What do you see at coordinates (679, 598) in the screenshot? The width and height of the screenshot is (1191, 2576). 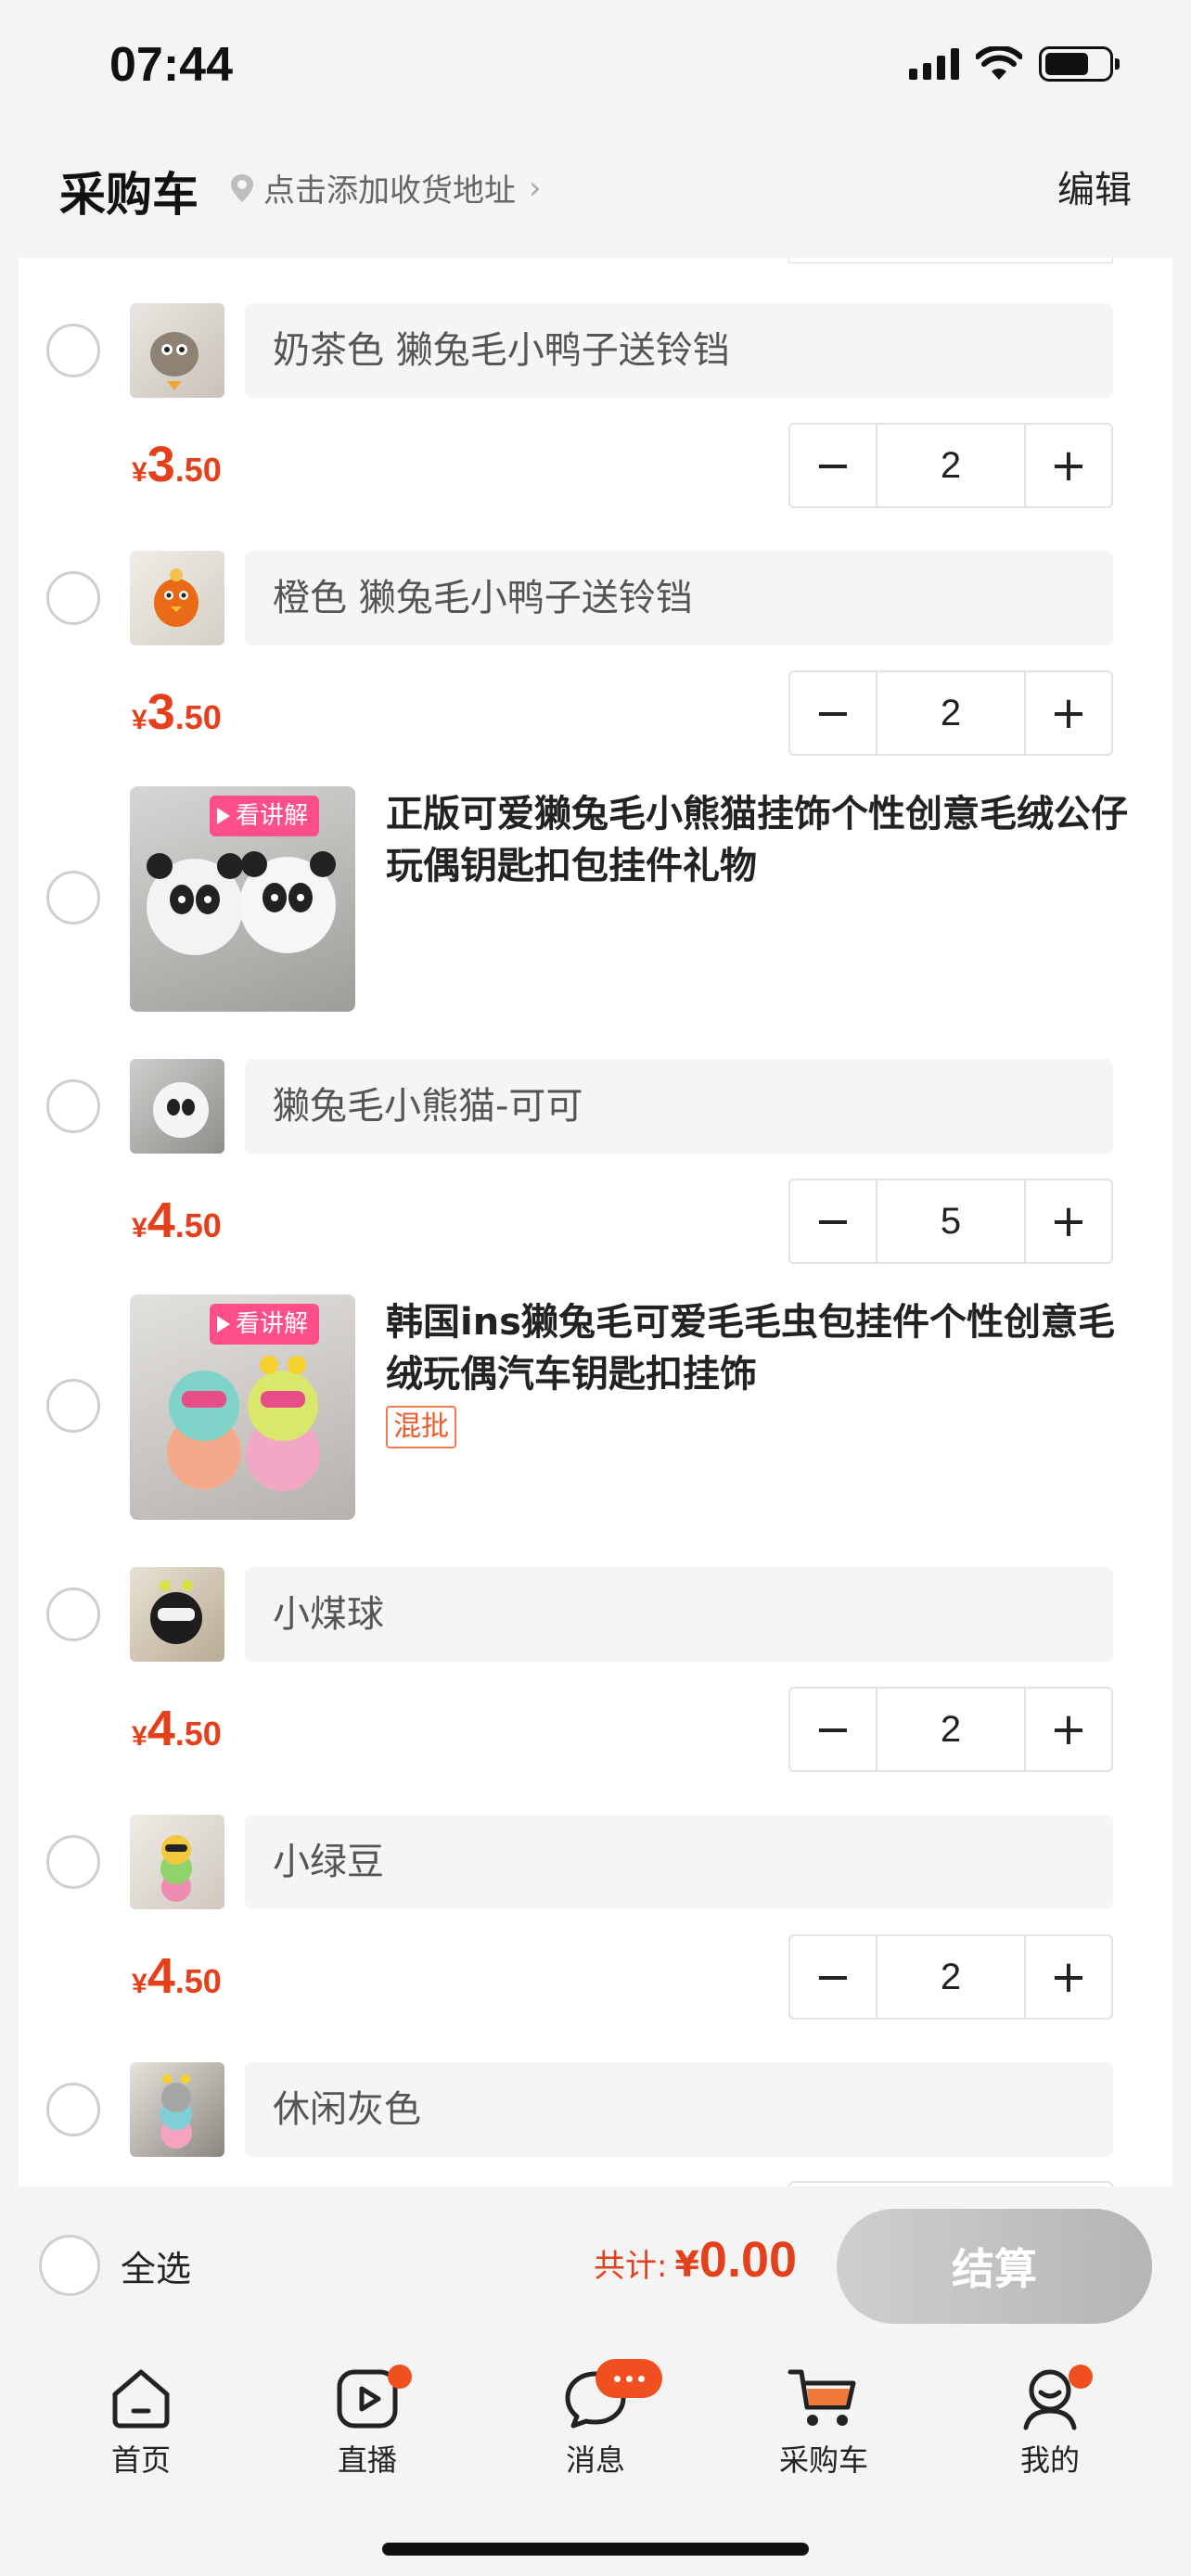 I see `sku-spec: 橙色 獭兔毛小鸭子送铃铛` at bounding box center [679, 598].